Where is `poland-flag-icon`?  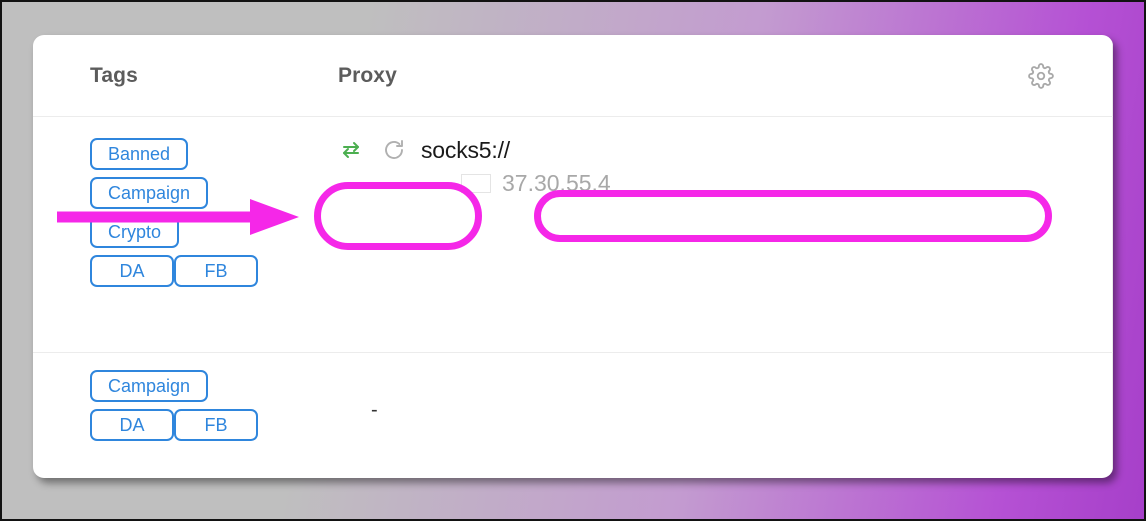
poland-flag-icon is located at coordinates (476, 183).